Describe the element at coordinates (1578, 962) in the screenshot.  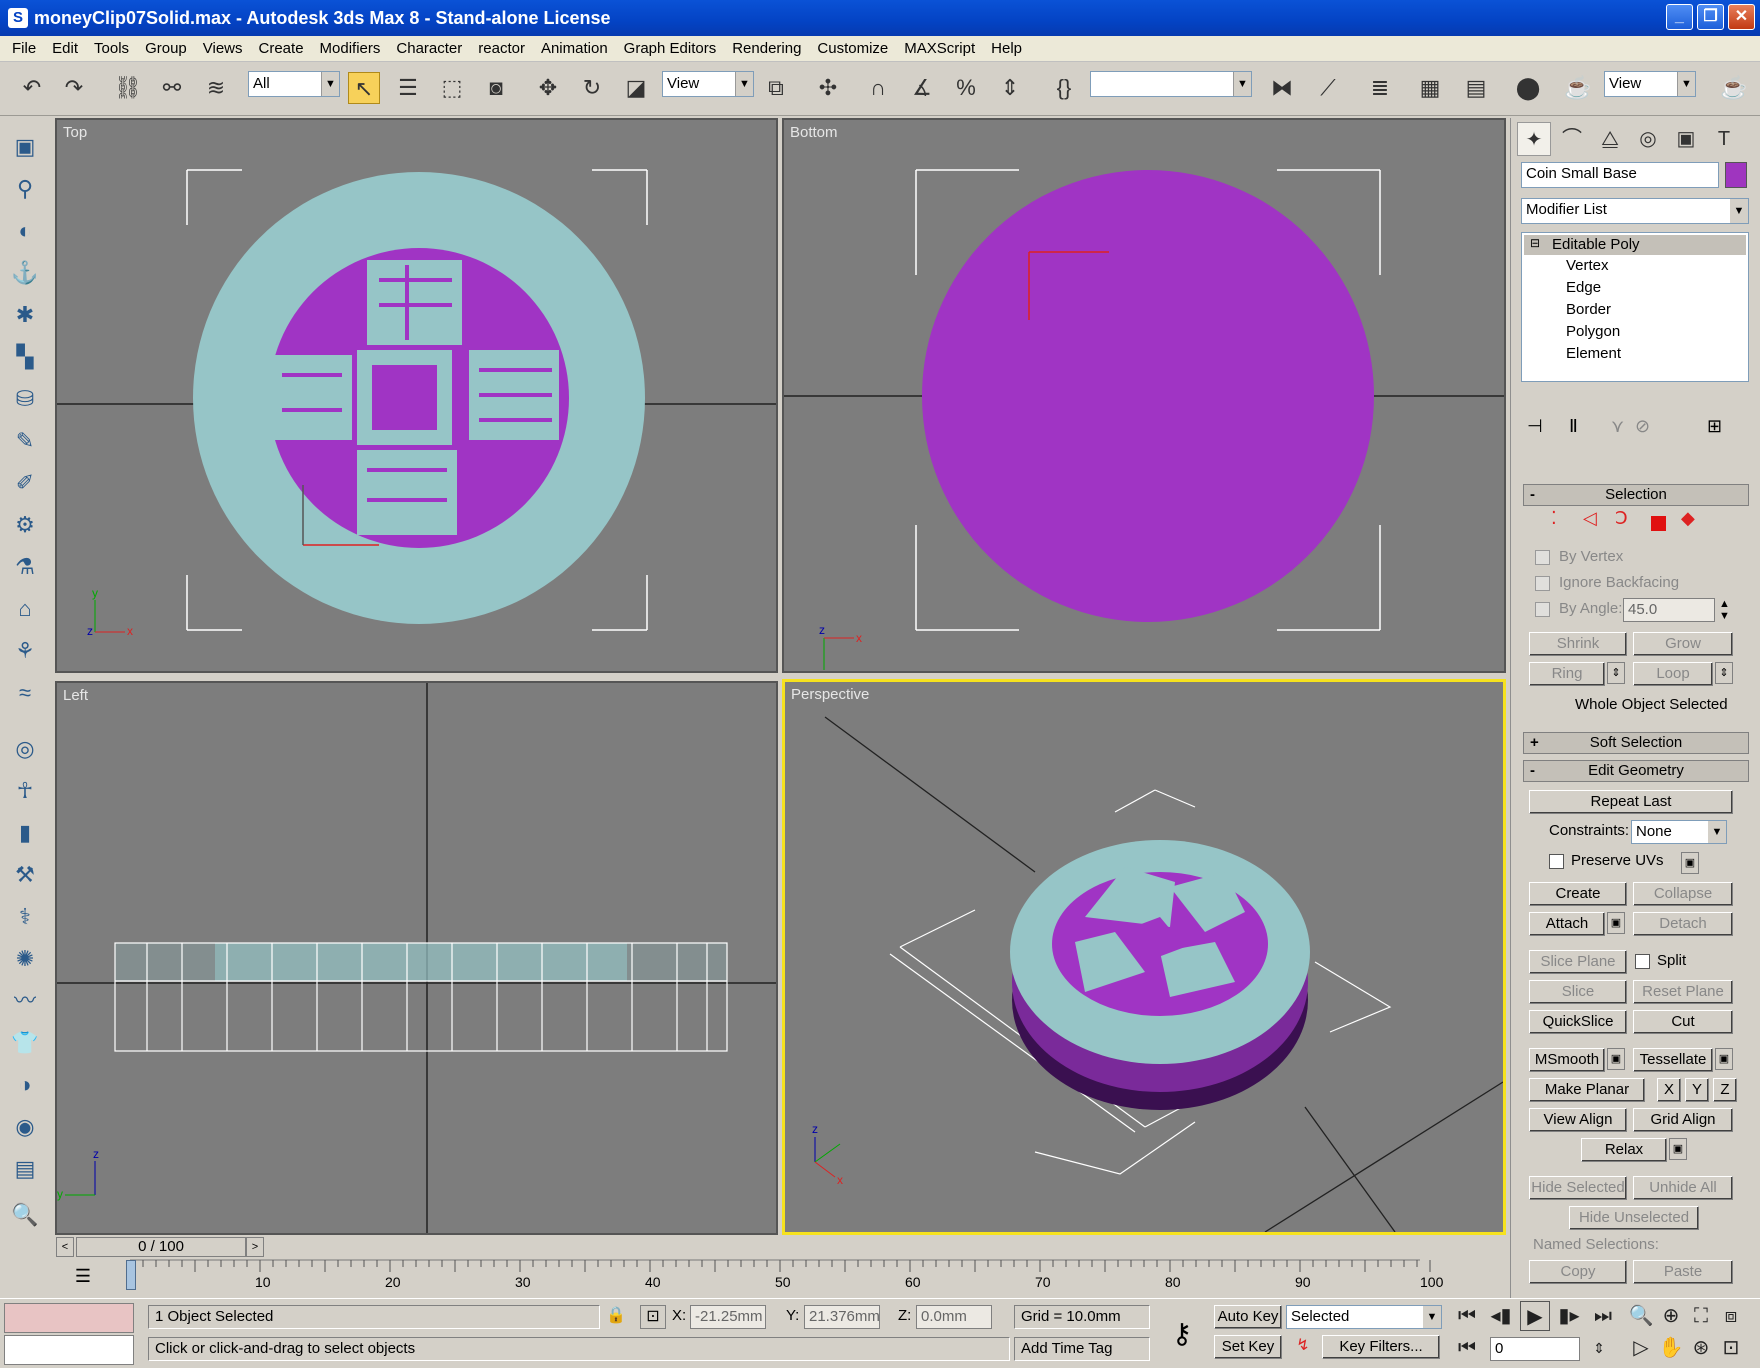
I see `slice-plane-button: Slice Plane` at that location.